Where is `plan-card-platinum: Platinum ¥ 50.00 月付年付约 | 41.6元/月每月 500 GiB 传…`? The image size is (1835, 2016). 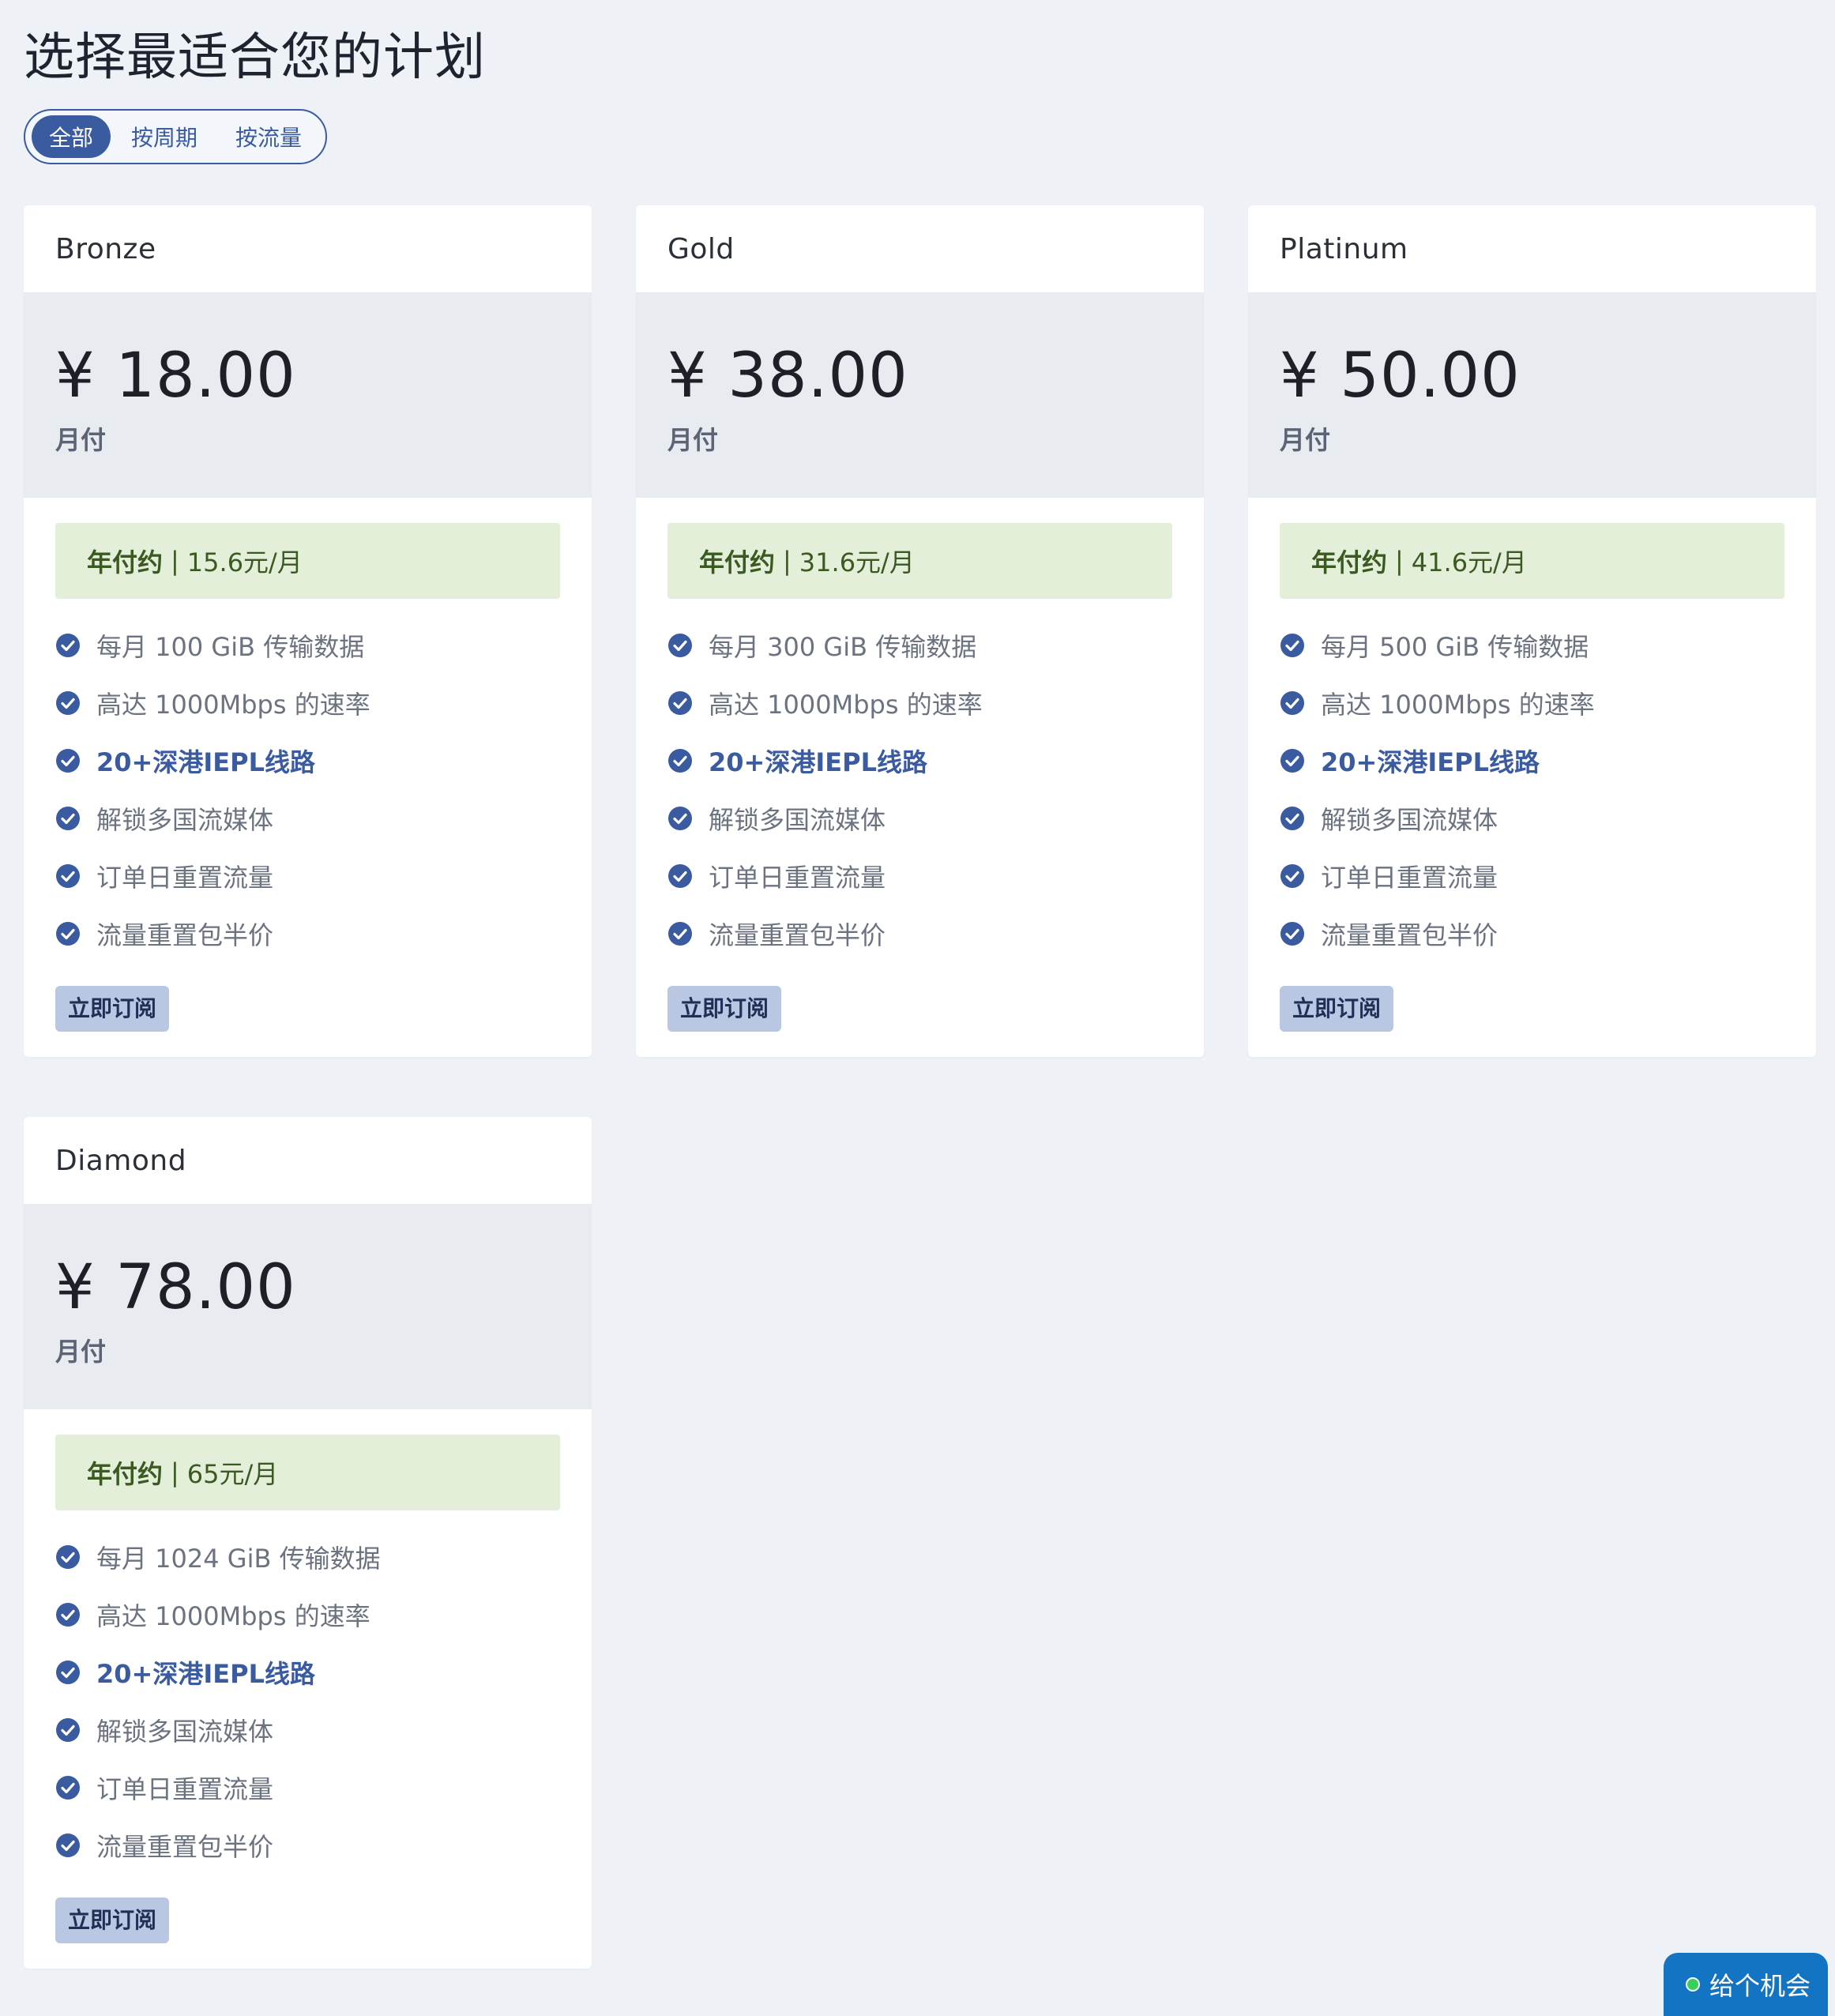 plan-card-platinum: Platinum ¥ 50.00 月付年付约 | 41.6元/月每月 500 GiB 传… is located at coordinates (1532, 631).